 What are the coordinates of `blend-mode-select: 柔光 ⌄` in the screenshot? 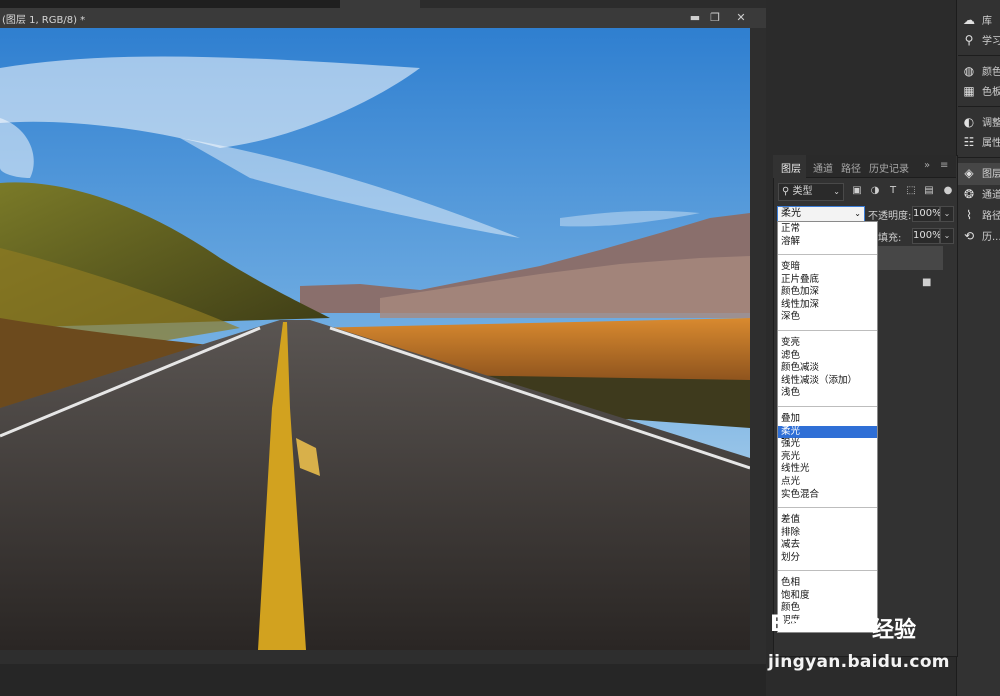 It's located at (821, 214).